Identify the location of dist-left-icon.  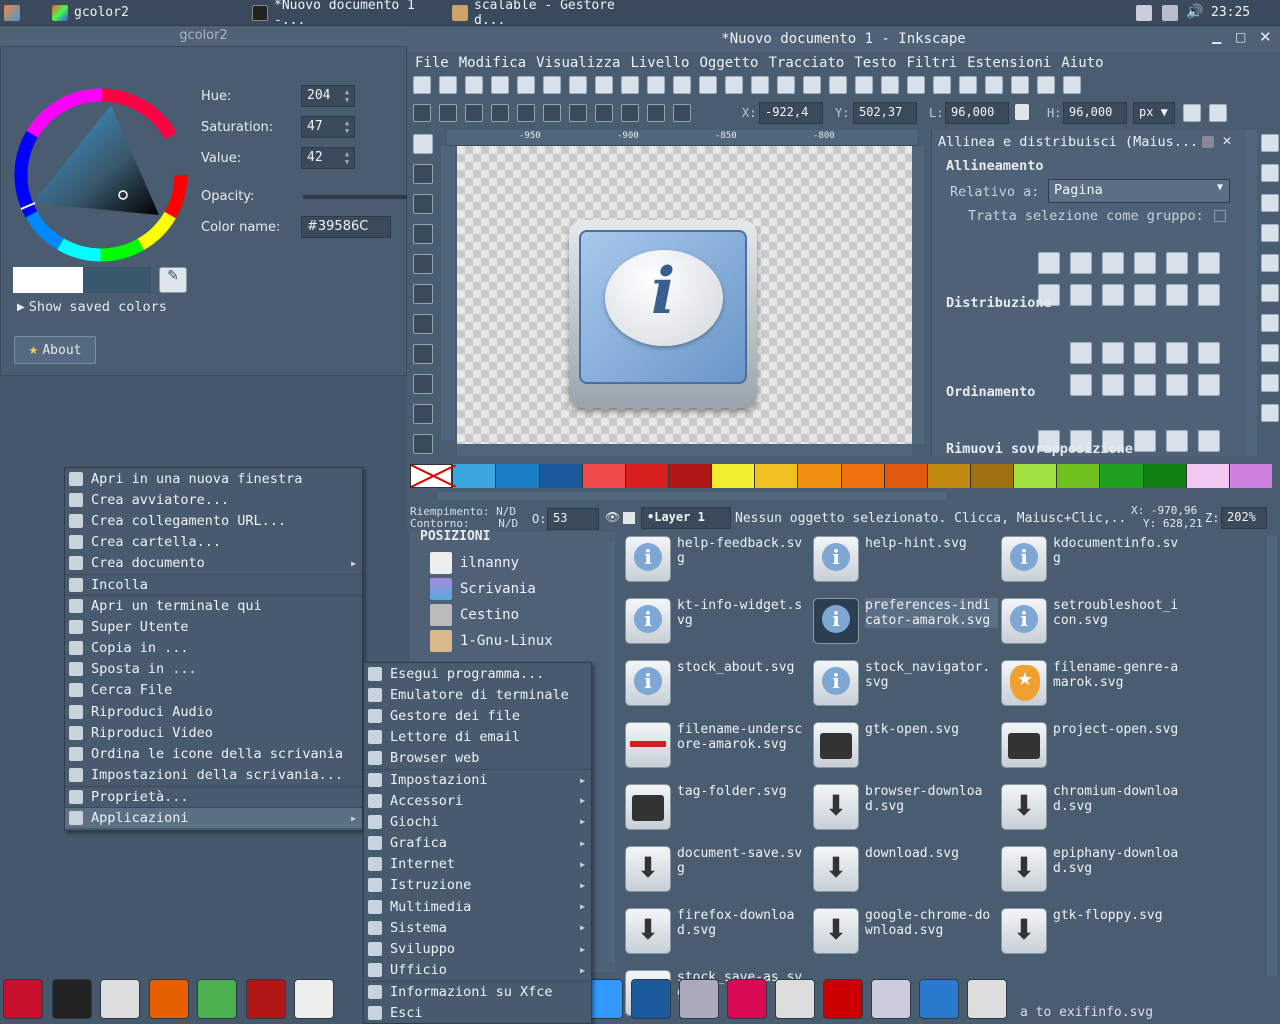
(1081, 353).